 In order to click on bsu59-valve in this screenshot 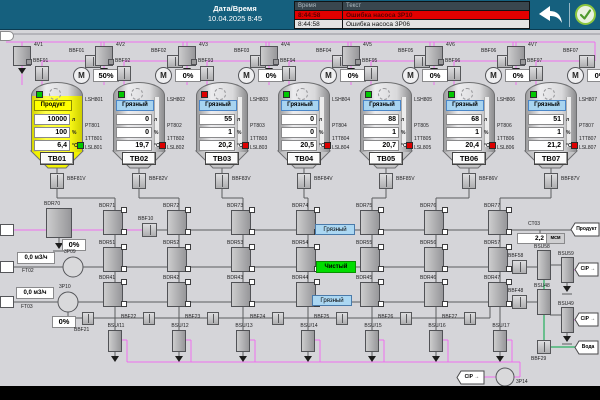, I will do `click(567, 270)`.